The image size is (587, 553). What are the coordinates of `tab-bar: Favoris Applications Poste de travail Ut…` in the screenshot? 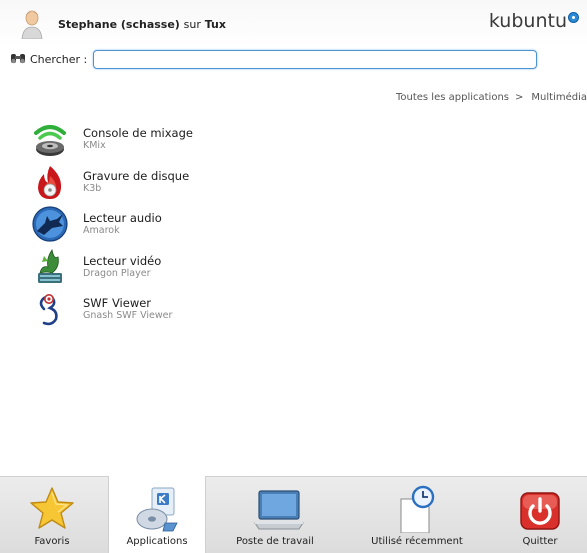 It's located at (293, 514).